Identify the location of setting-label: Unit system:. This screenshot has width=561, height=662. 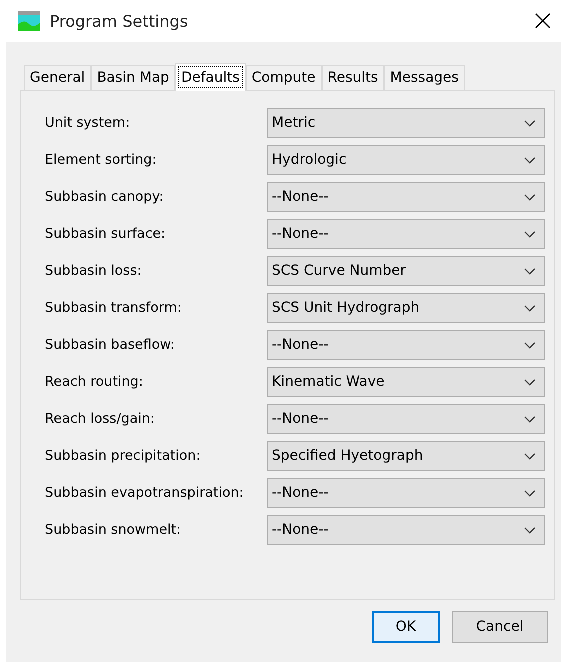
(88, 123).